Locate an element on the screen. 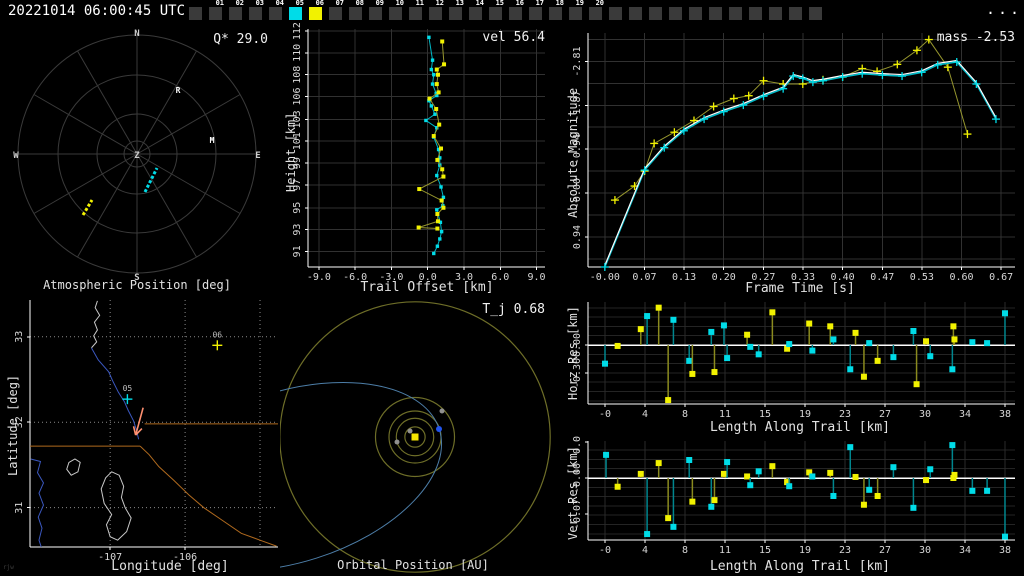  station-toggle-04: 04 is located at coordinates (278, 11).